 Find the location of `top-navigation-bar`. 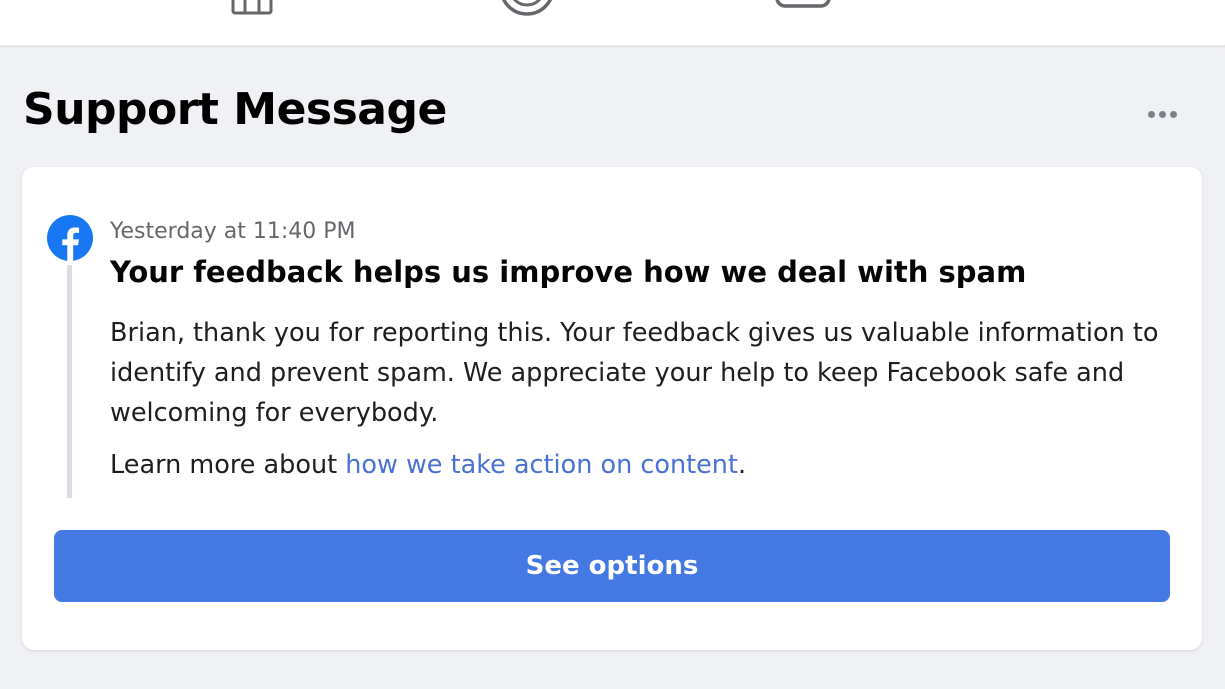

top-navigation-bar is located at coordinates (612, 23).